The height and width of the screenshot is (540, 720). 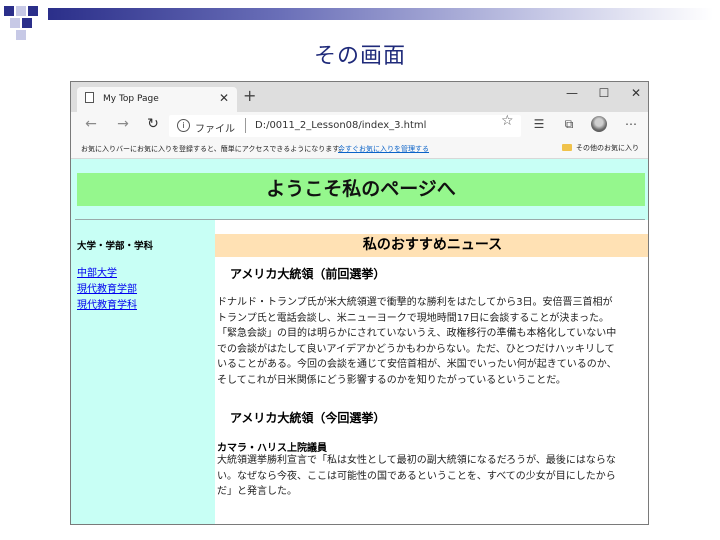 I want to click on reload-button: ↻, so click(x=153, y=124).